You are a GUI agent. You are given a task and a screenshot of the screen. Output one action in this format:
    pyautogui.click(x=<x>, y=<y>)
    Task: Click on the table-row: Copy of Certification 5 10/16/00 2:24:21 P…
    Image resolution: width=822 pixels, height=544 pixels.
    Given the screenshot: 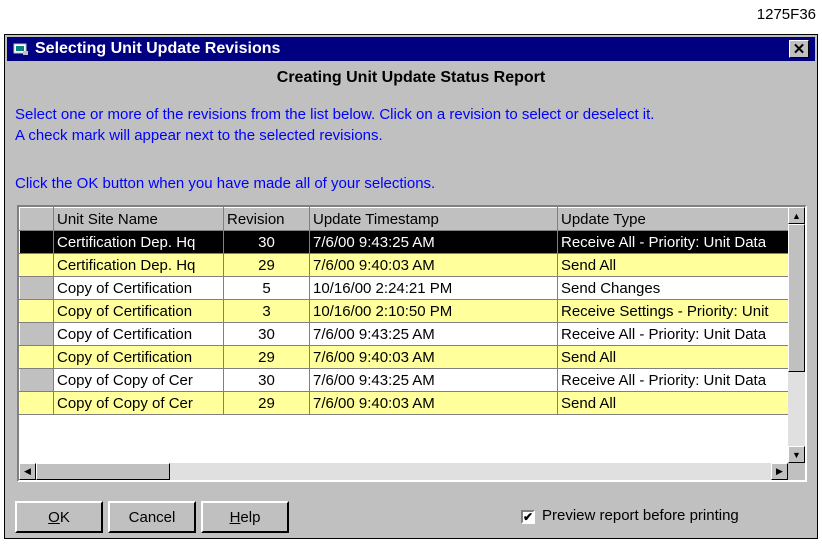 What is the action you would take?
    pyautogui.click(x=408, y=288)
    